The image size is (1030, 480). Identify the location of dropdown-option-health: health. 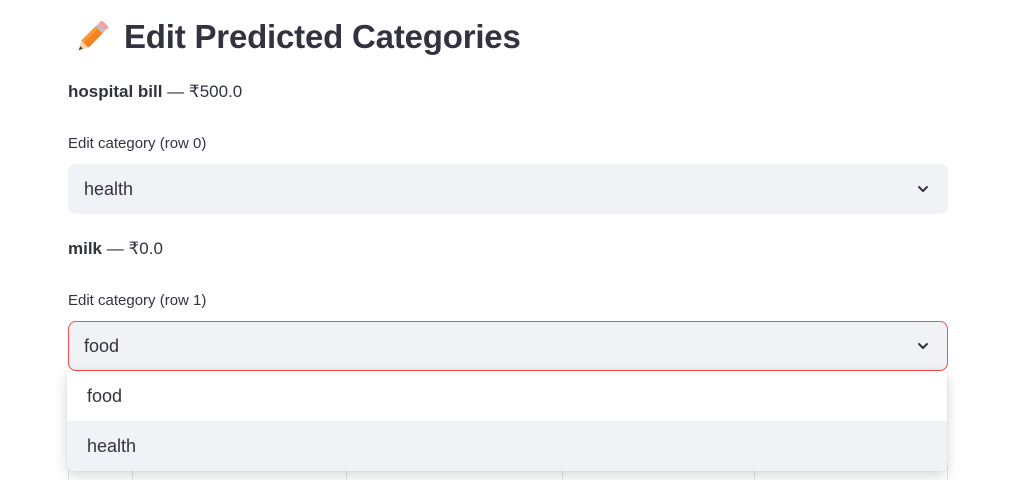
(507, 446).